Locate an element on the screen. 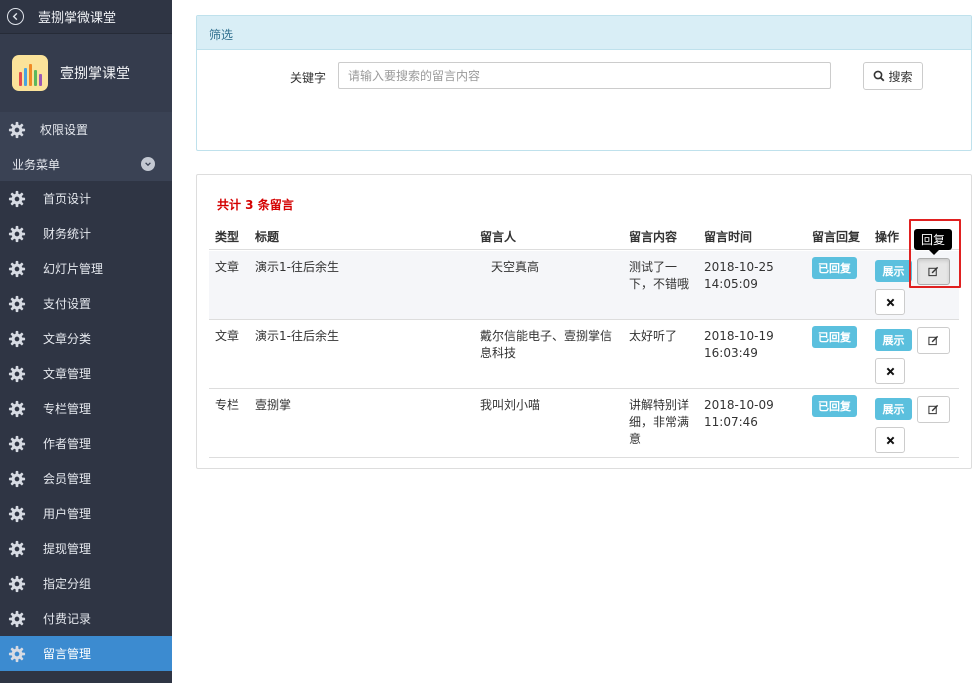  cell-date: 2018-10-25 is located at coordinates (739, 267).